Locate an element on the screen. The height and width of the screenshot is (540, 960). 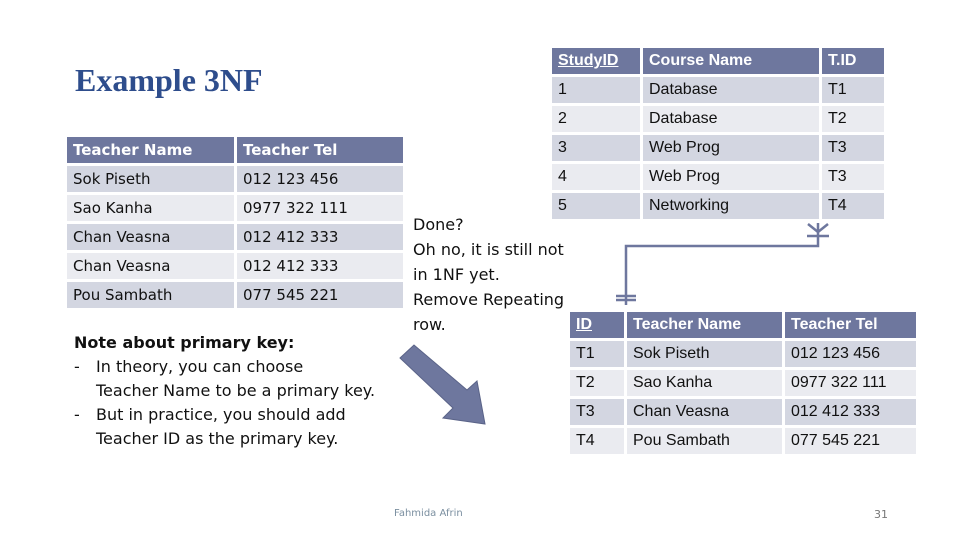
connector-line is located at coordinates (722, 268).